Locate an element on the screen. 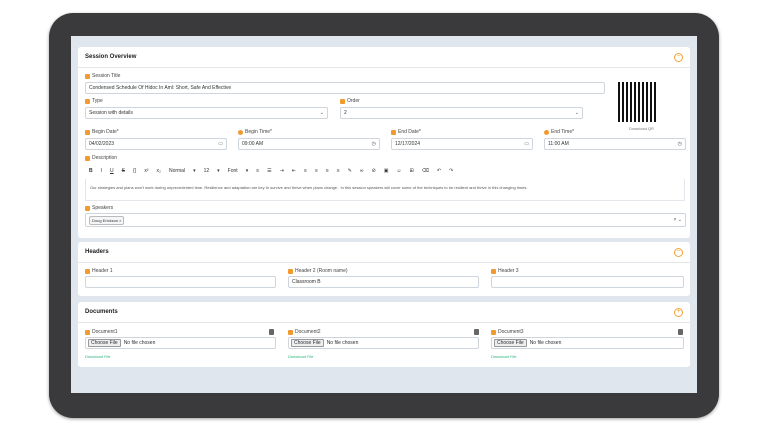 The width and height of the screenshot is (768, 430). begin-date-field: 04/02/2023 ▭ is located at coordinates (156, 144).